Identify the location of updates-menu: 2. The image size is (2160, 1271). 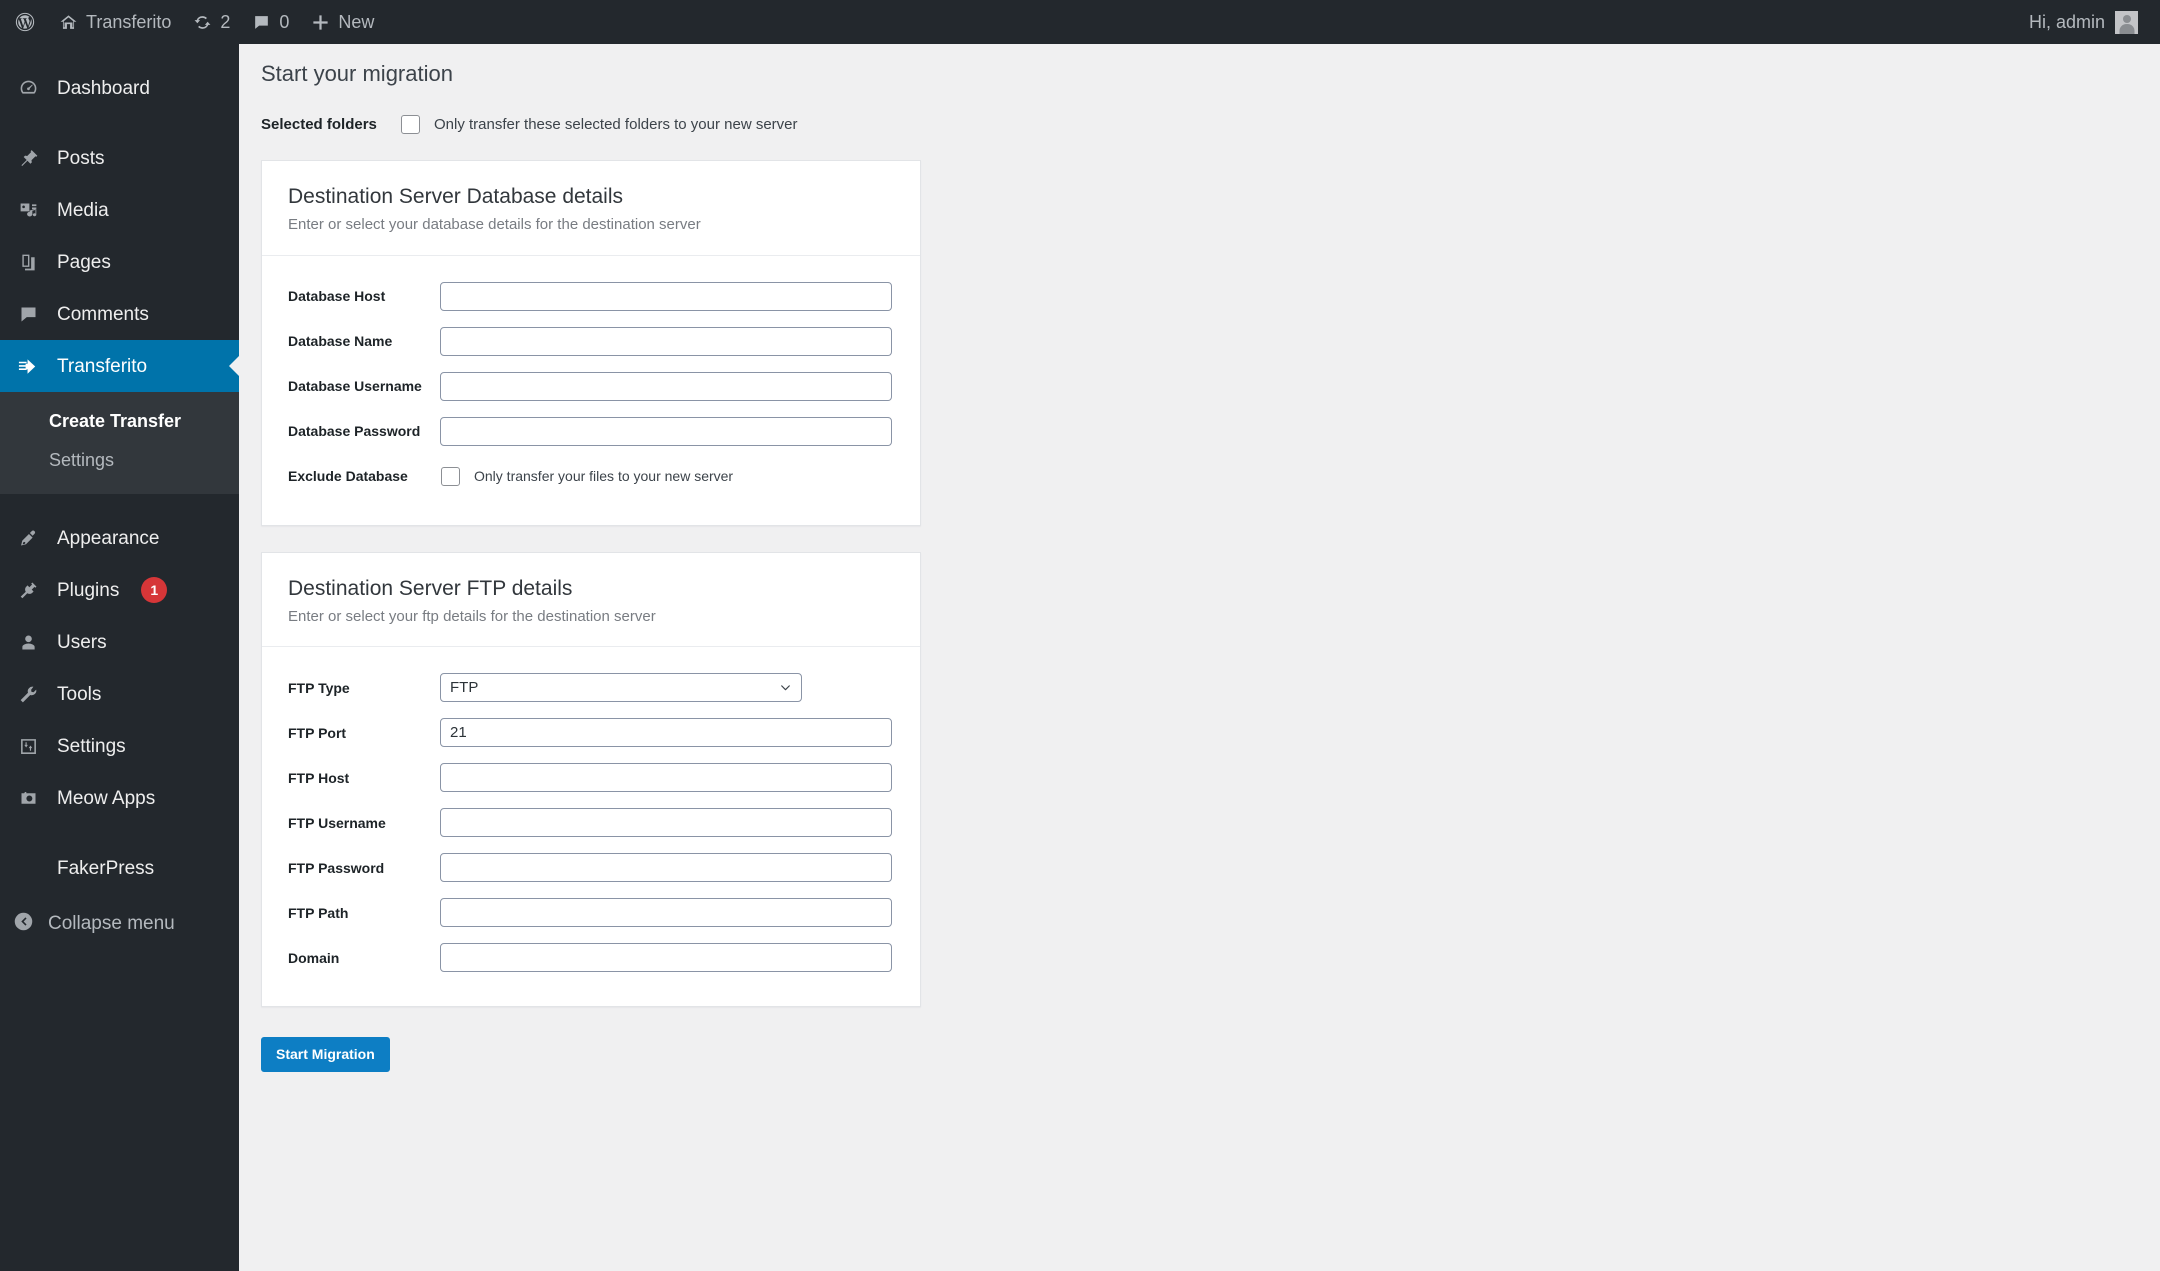
(211, 22).